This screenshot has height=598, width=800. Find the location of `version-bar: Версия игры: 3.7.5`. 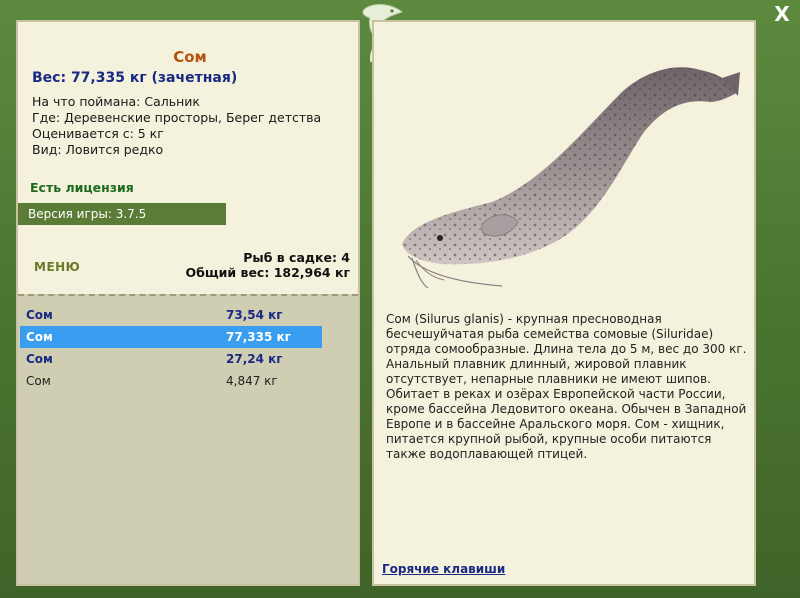

version-bar: Версия игры: 3.7.5 is located at coordinates (122, 214).